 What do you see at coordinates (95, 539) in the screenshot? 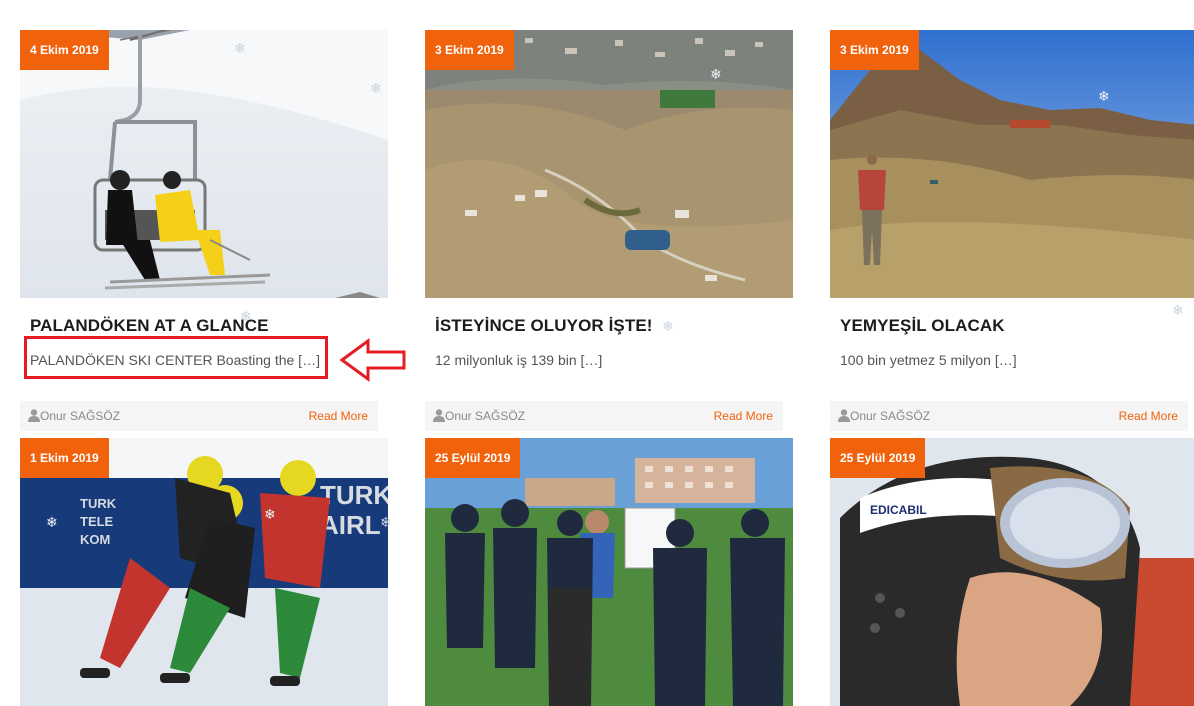
I see `ticket-text: KOM` at bounding box center [95, 539].